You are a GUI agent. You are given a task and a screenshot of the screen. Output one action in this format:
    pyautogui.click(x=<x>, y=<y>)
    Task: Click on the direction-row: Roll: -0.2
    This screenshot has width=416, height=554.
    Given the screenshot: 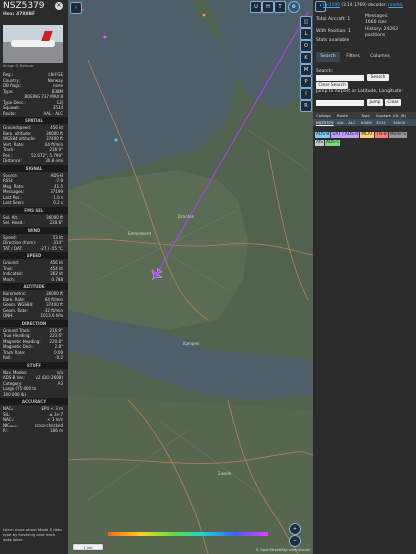 What is the action you would take?
    pyautogui.click(x=33, y=358)
    